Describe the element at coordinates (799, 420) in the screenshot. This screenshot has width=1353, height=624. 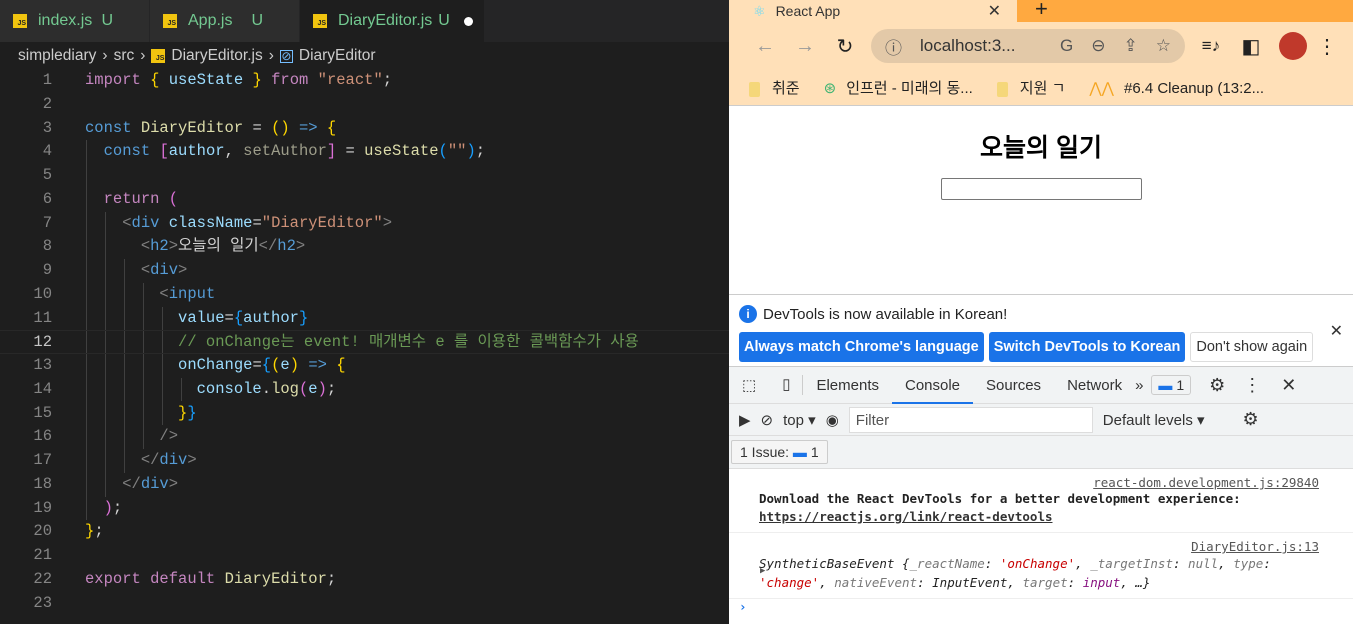
I see `context-select: top ▾` at that location.